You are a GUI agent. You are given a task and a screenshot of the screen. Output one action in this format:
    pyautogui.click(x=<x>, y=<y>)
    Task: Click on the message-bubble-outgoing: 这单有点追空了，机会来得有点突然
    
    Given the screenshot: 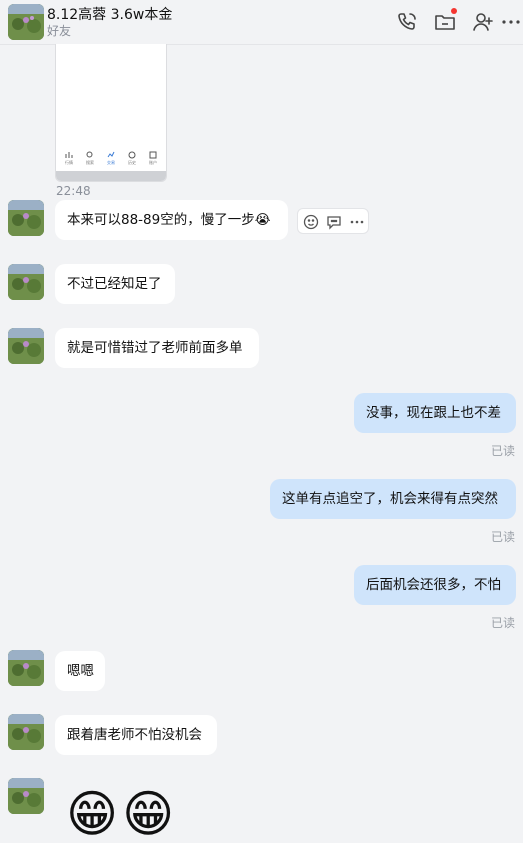 What is the action you would take?
    pyautogui.click(x=393, y=499)
    